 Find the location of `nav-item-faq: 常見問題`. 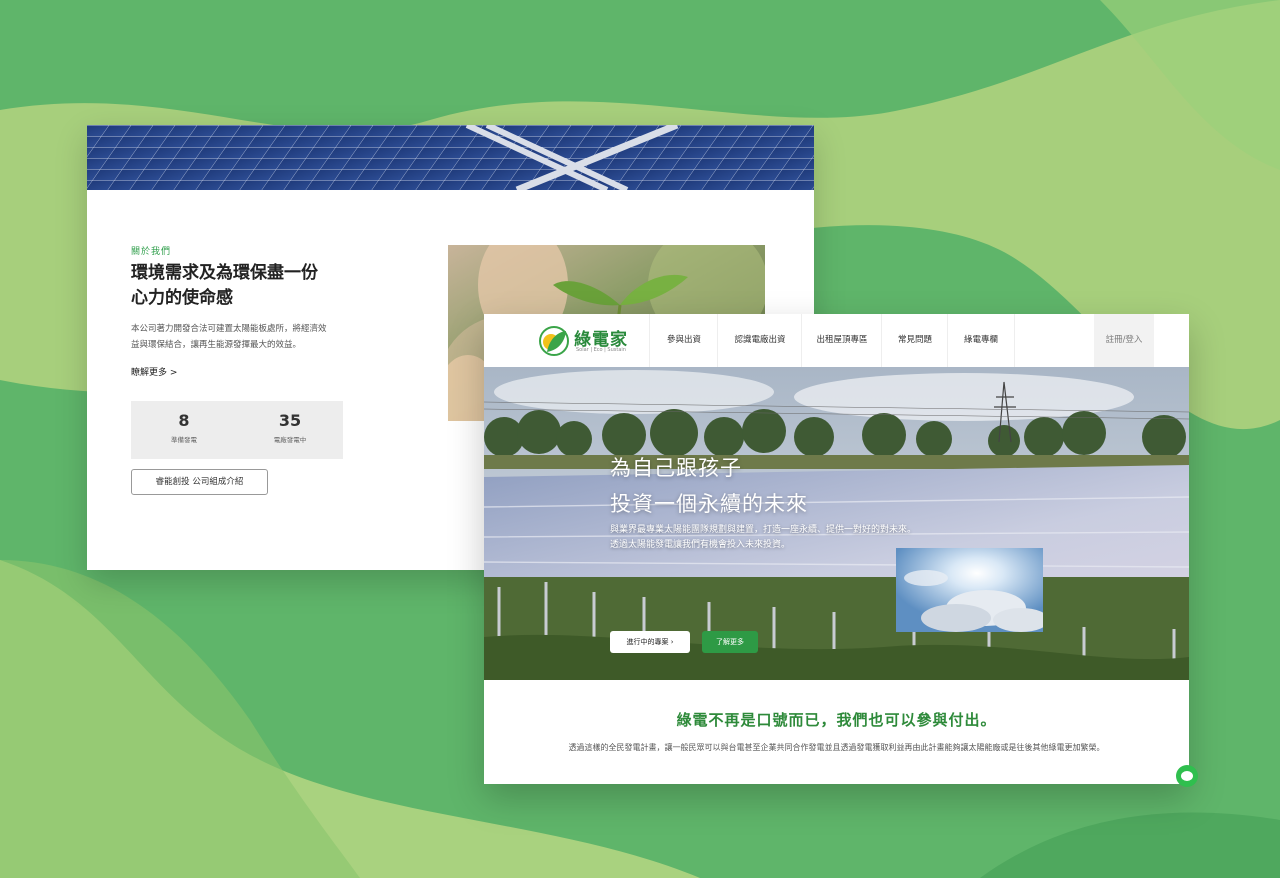

nav-item-faq: 常見問題 is located at coordinates (914, 340).